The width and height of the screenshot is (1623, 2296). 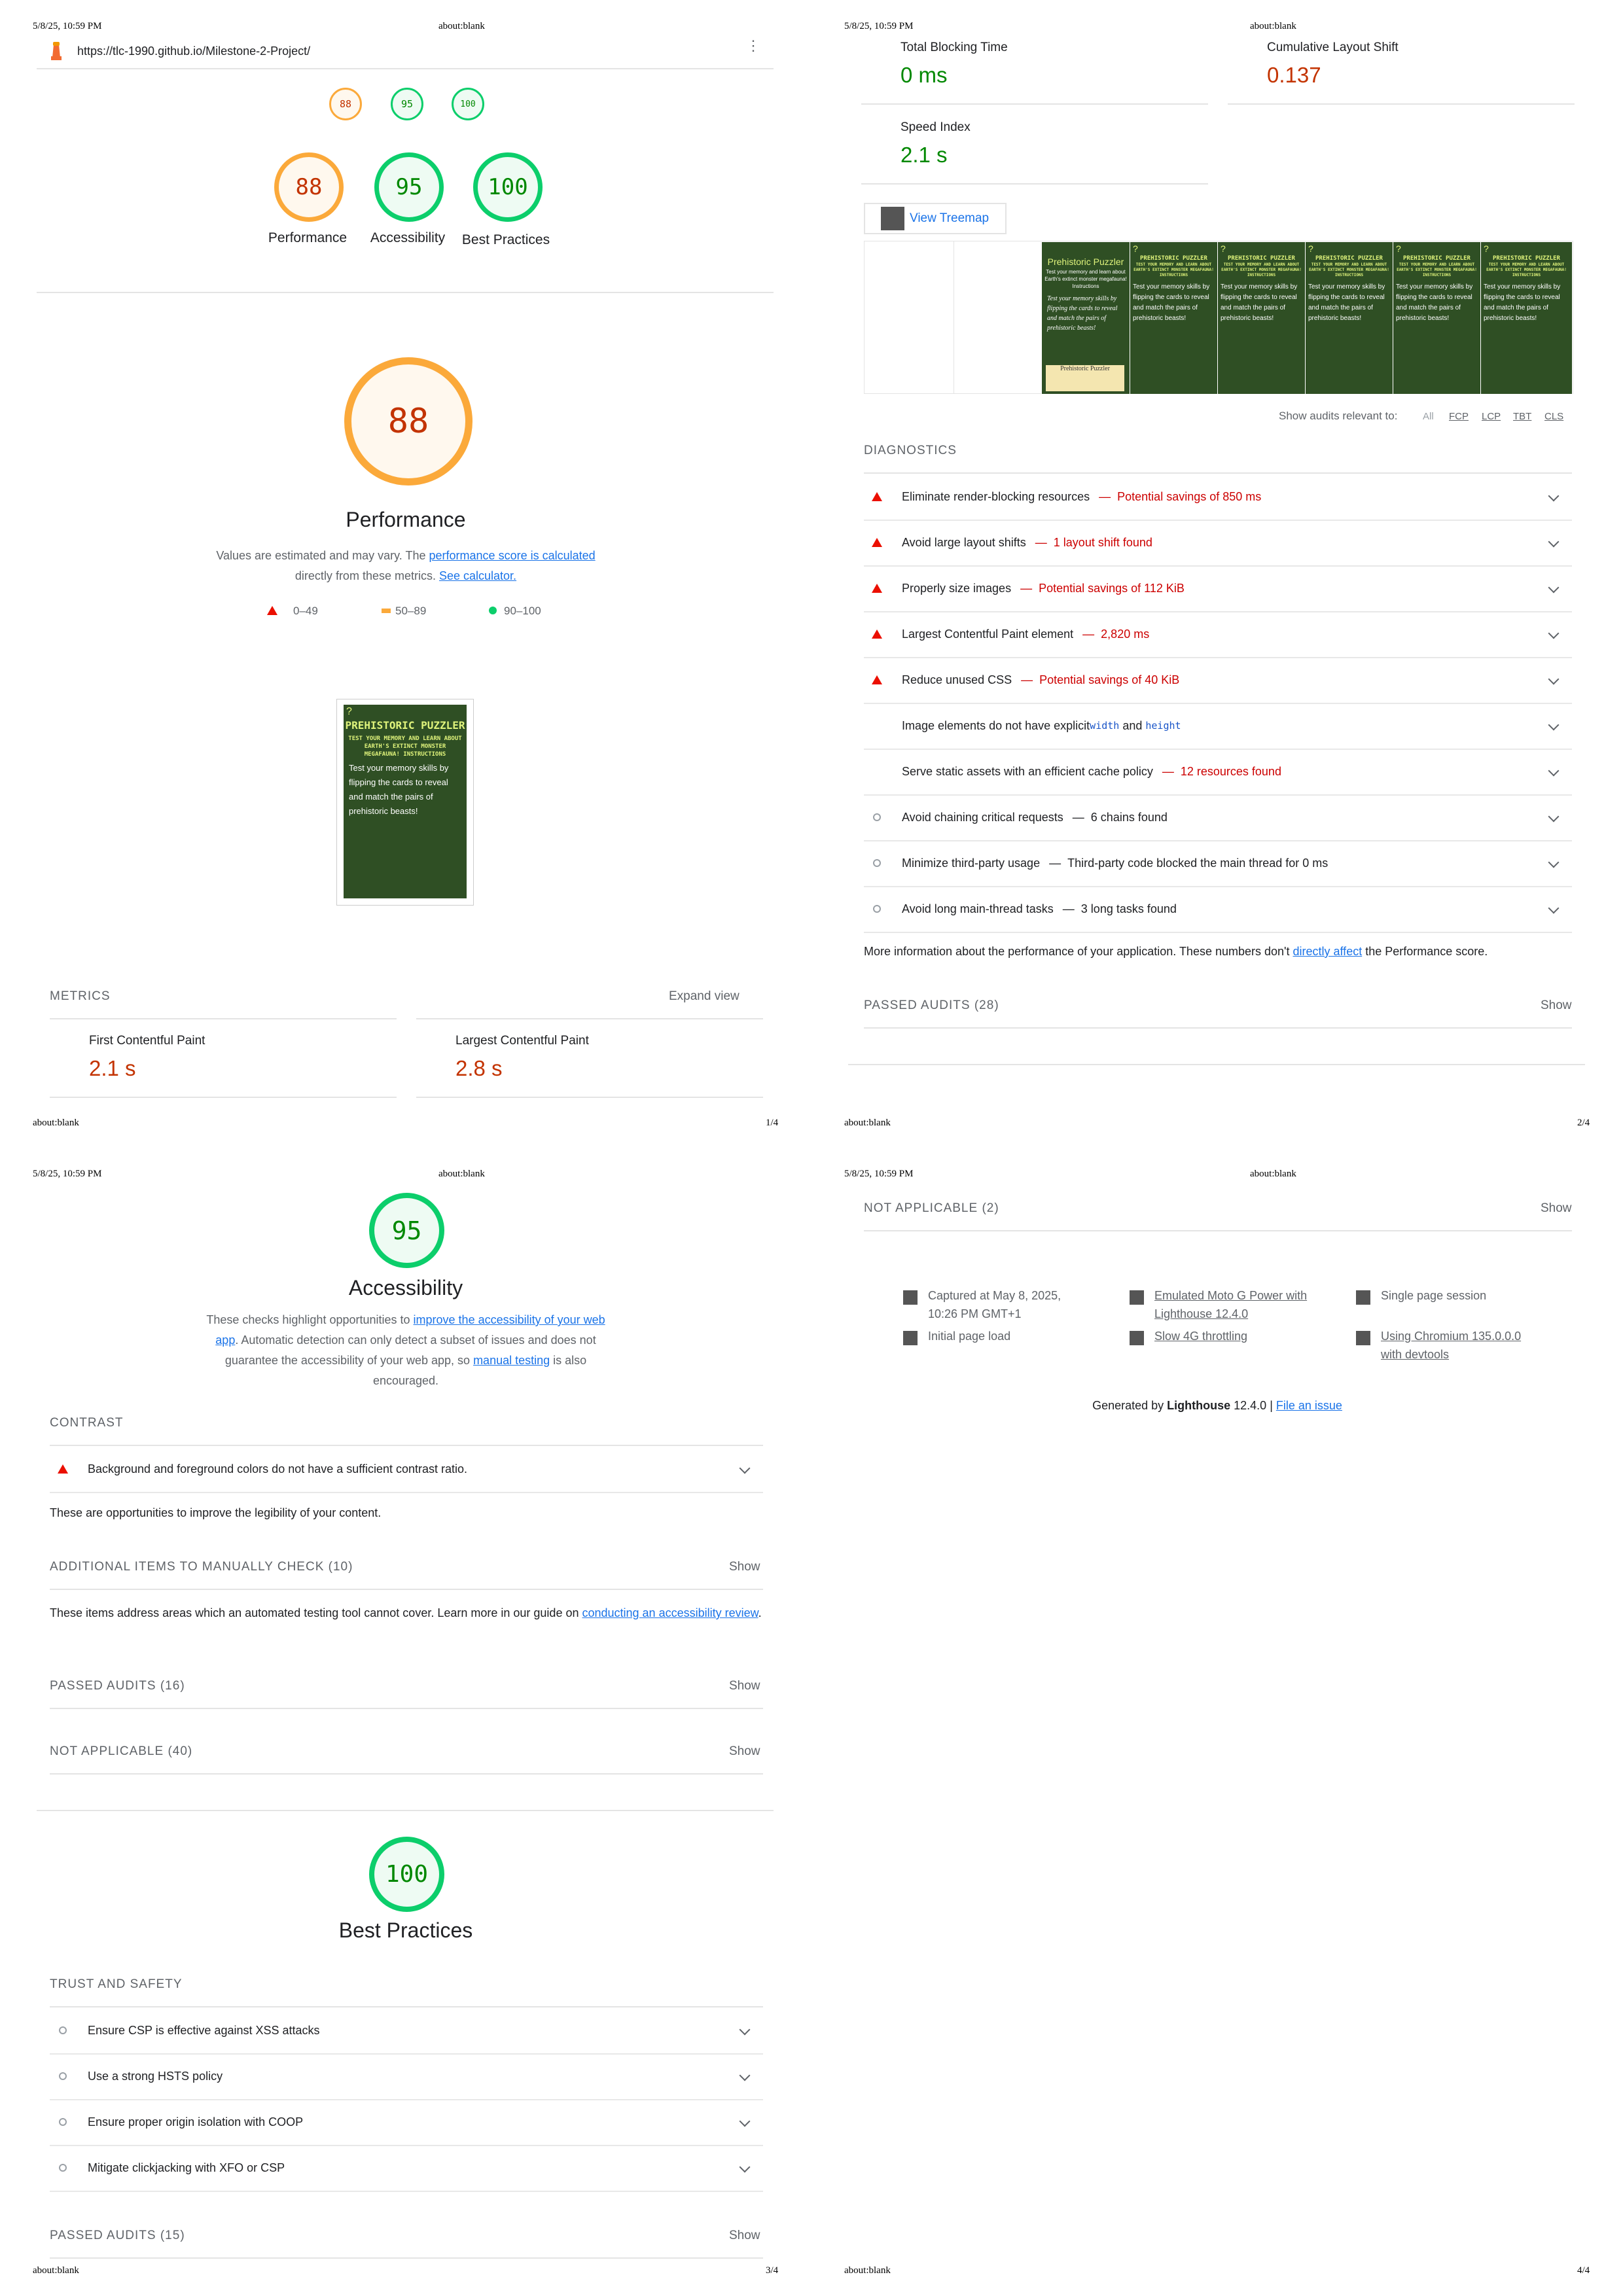 What do you see at coordinates (406, 2168) in the screenshot?
I see `audit-clickjacking: Mitigate clickjacking with XFO or CSP` at bounding box center [406, 2168].